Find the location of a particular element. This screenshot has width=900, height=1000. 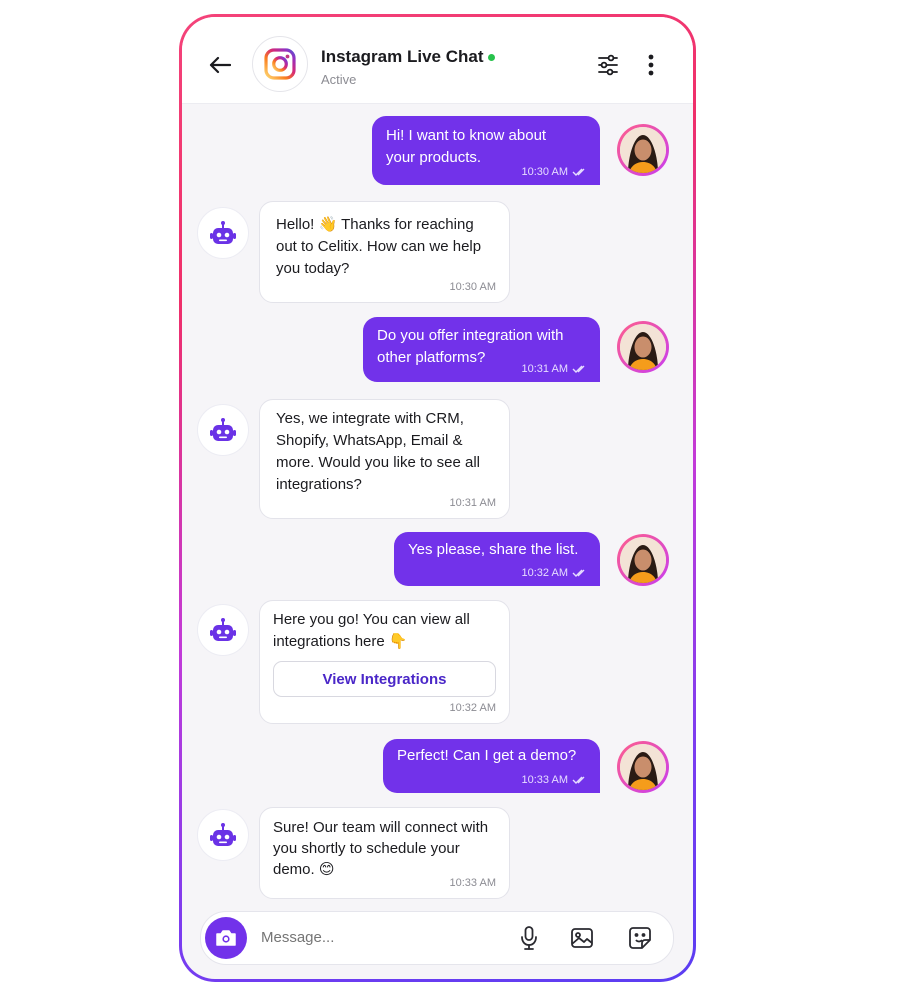

message-text: Yes please, share the list. is located at coordinates (493, 549).